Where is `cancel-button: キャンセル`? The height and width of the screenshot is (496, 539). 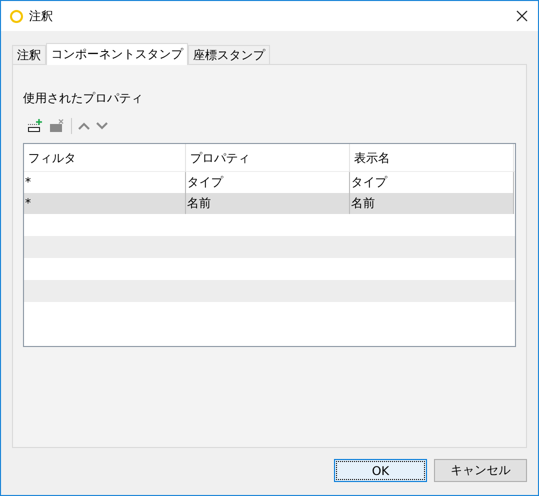
cancel-button: キャンセル is located at coordinates (480, 470).